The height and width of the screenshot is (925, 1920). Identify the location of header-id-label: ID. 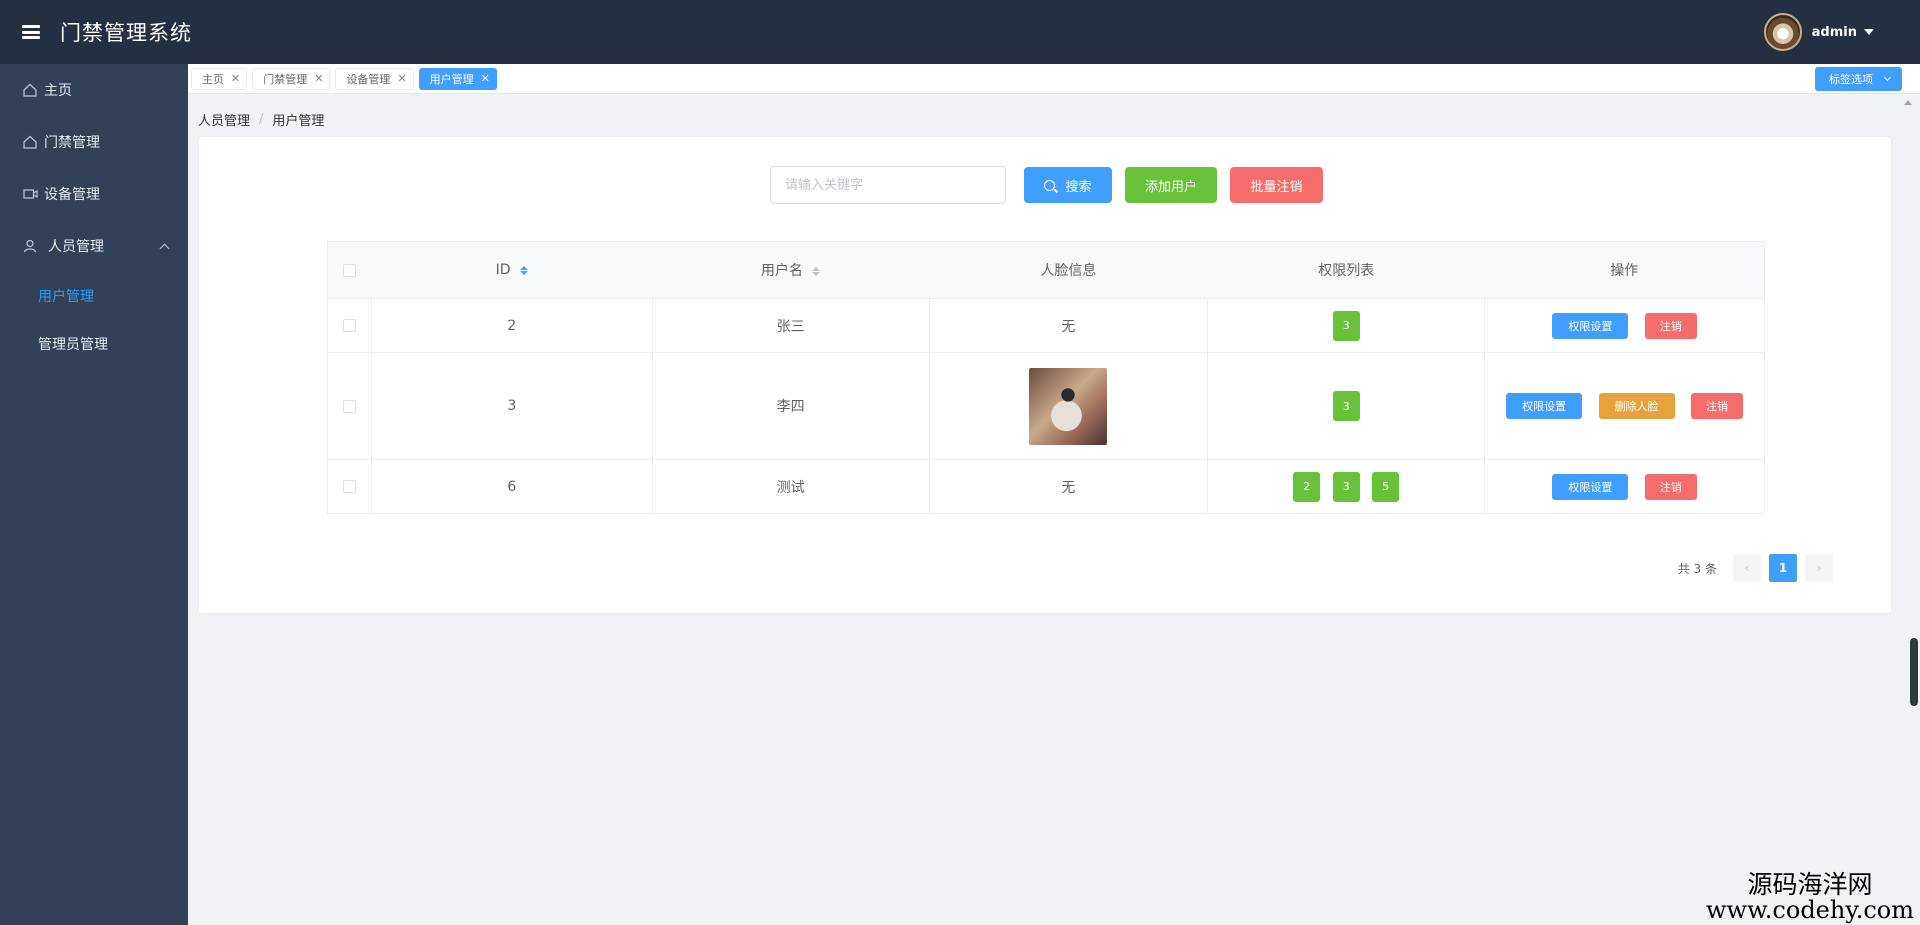
(503, 270).